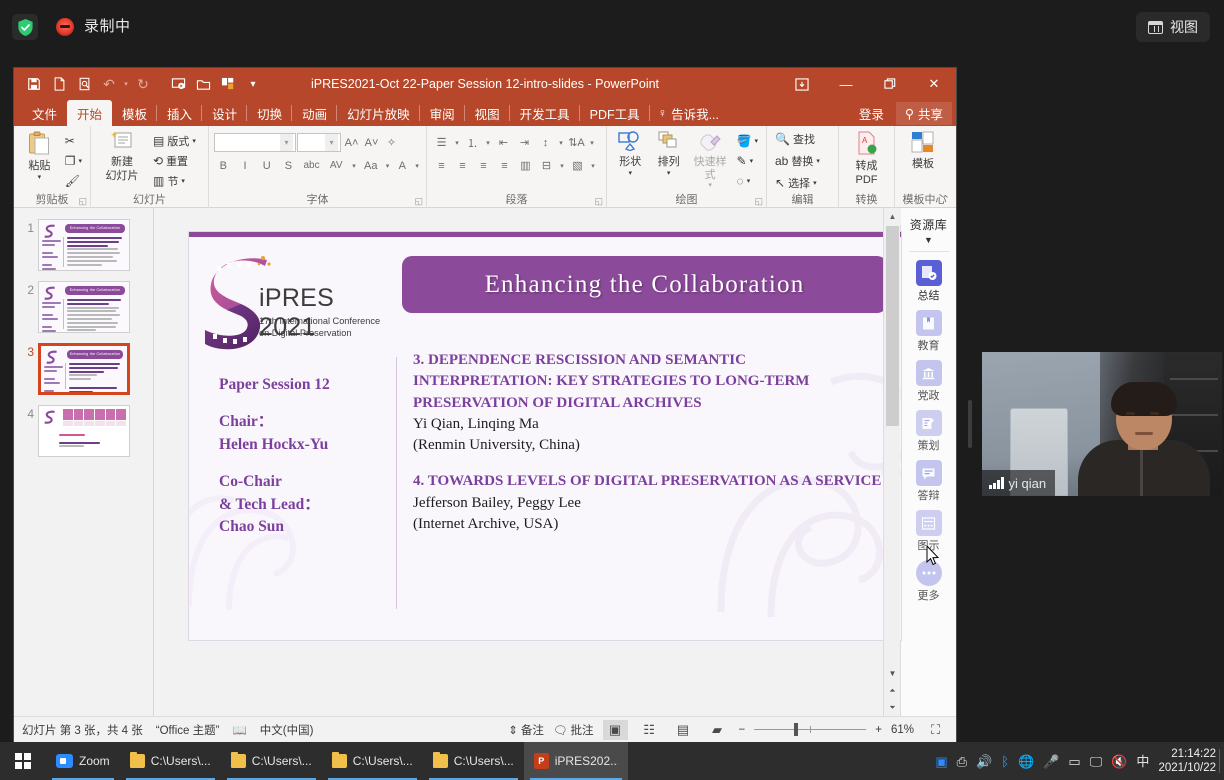 Image resolution: width=1224 pixels, height=780 pixels. I want to click on paste-dropdown-icon: ▾, so click(40, 178).